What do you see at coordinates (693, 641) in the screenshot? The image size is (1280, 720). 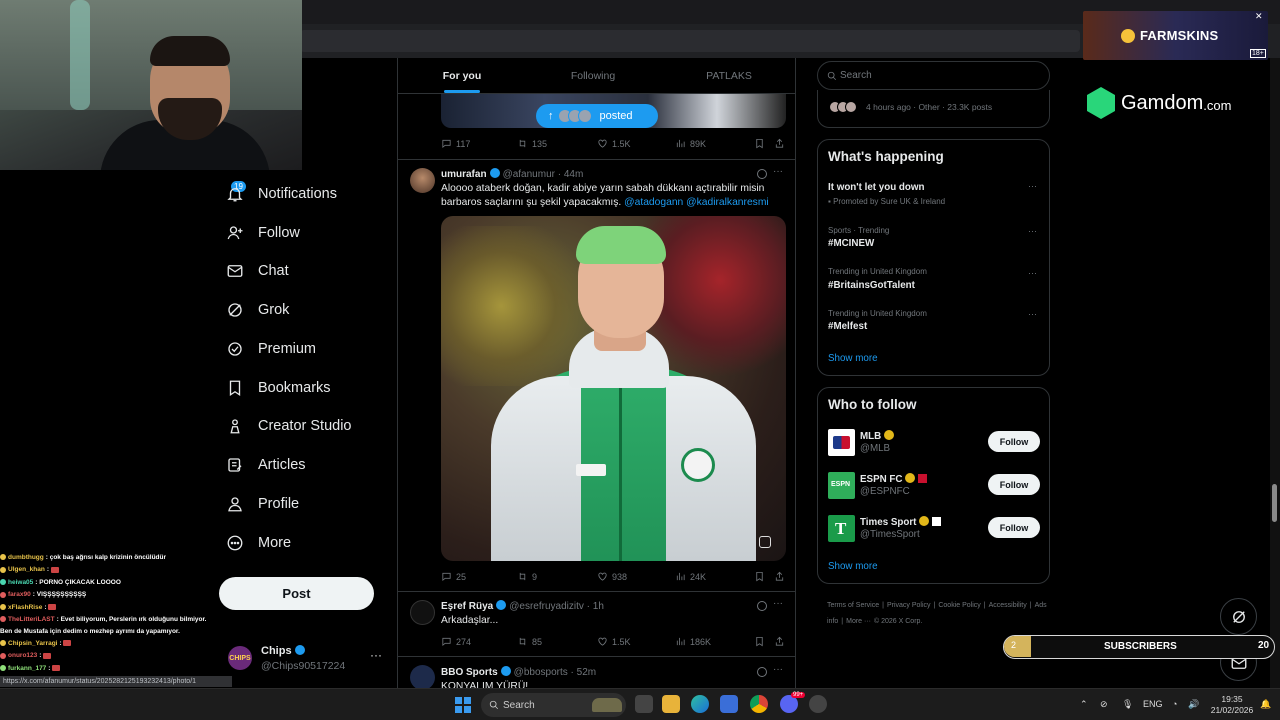 I see `views-button: 186K` at bounding box center [693, 641].